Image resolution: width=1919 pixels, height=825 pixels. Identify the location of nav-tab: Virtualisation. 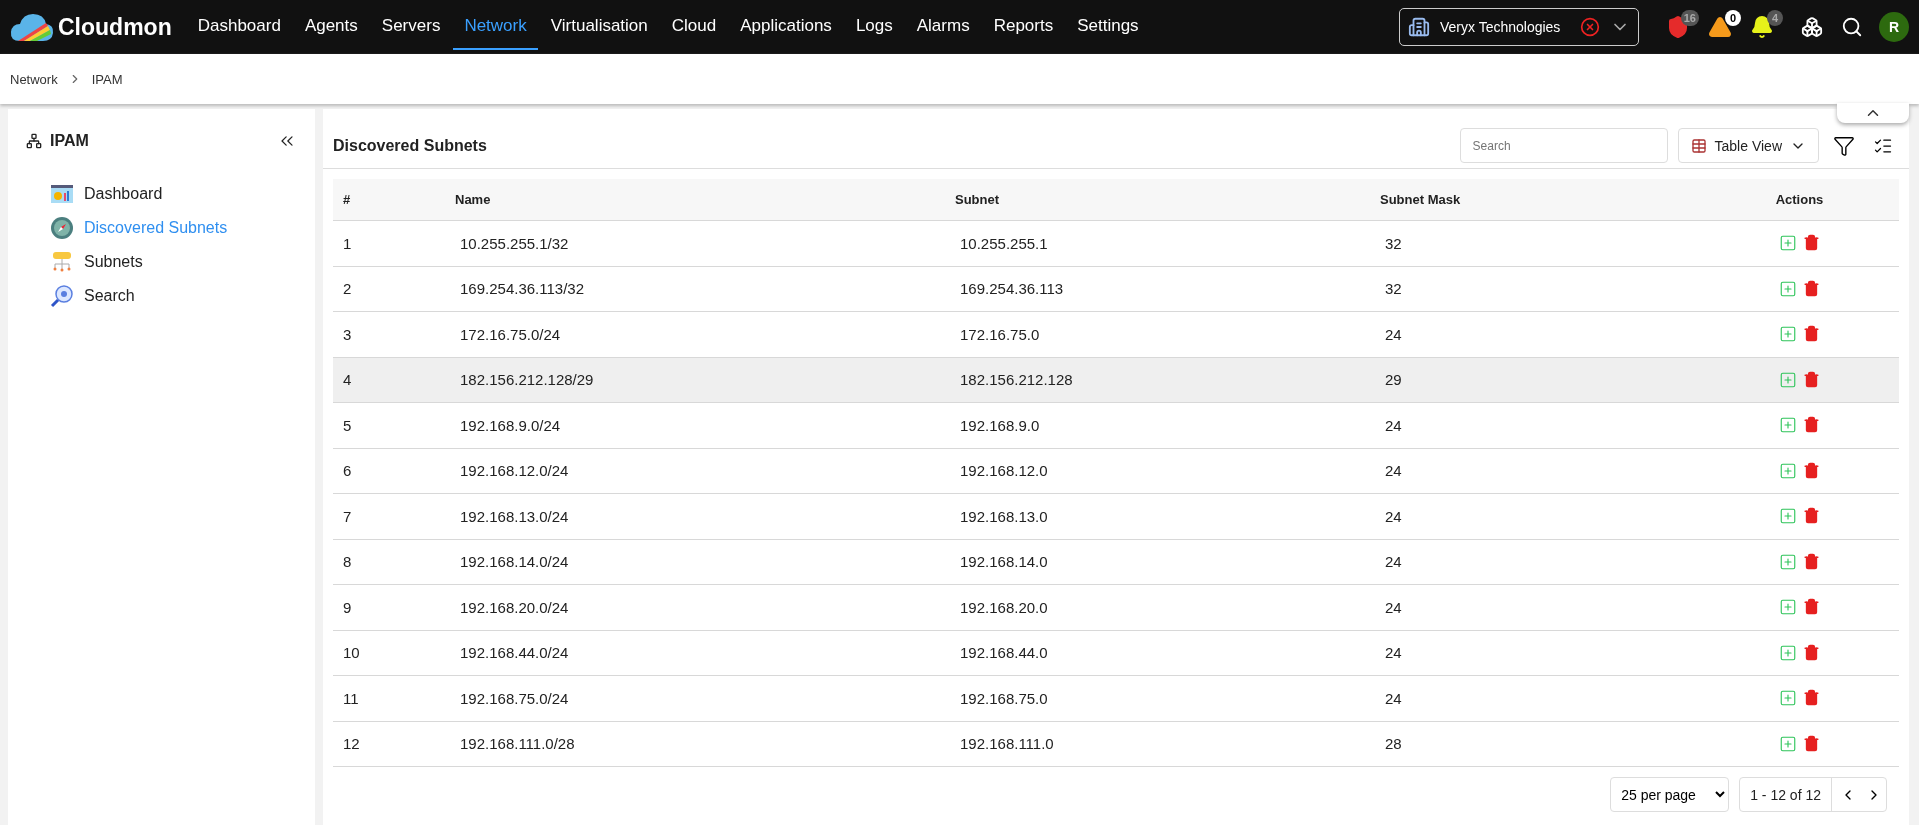
(599, 27).